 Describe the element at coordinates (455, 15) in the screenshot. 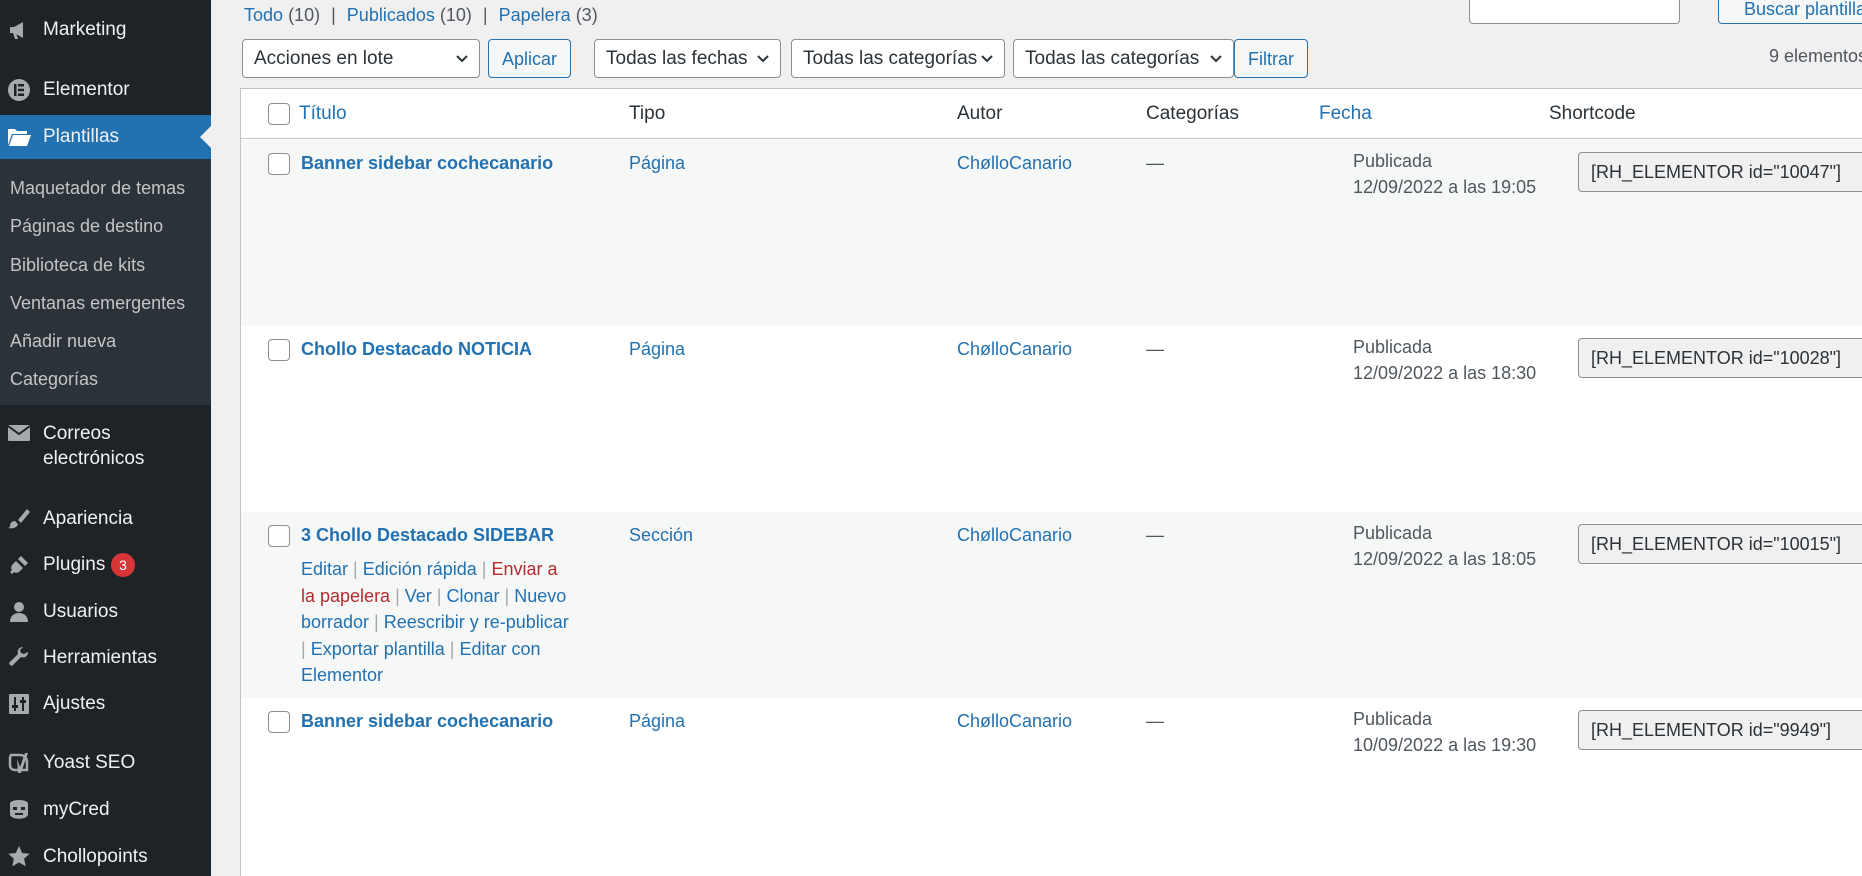

I see `filter-published-count: (10)` at that location.